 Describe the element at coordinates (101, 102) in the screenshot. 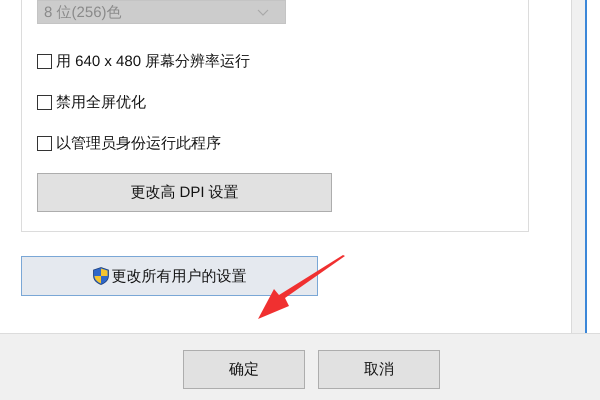

I see `checkbox-label: 禁用全屏优化` at that location.